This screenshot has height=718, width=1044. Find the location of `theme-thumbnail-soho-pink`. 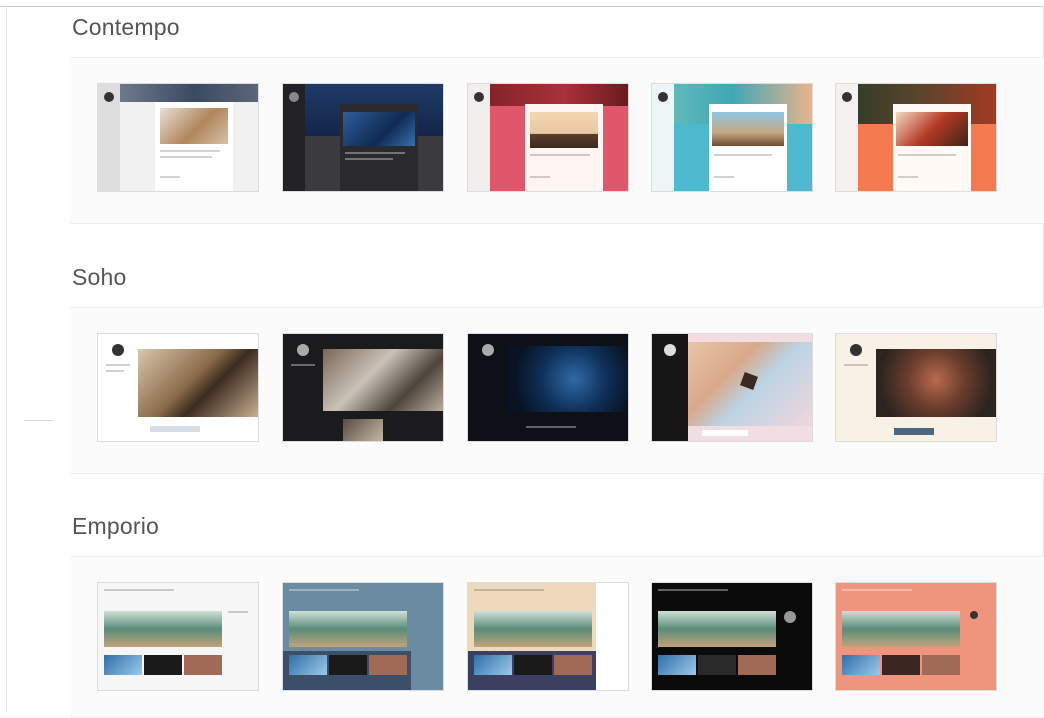

theme-thumbnail-soho-pink is located at coordinates (732, 387).